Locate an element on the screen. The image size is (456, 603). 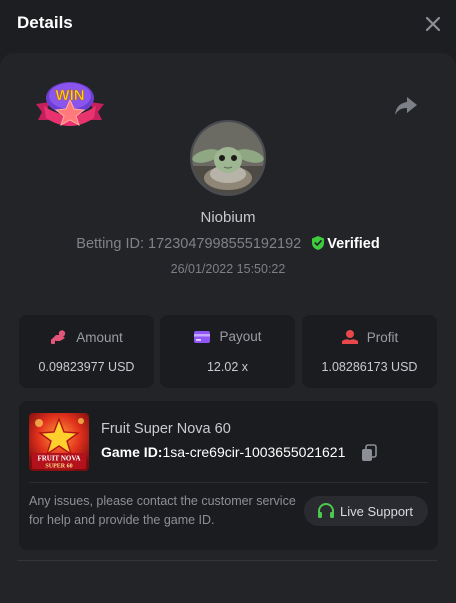
stat-label-payout: Payout is located at coordinates (240, 336).